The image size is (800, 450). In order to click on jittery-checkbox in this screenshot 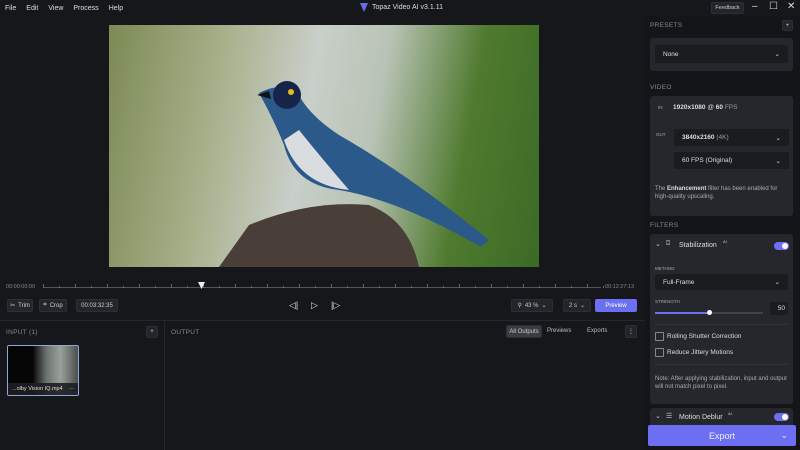, I will do `click(659, 352)`.